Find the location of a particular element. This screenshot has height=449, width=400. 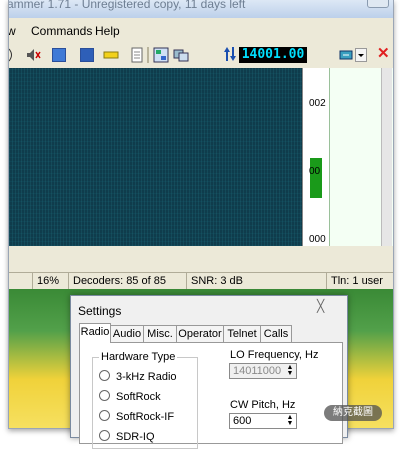

scale-label: 000 is located at coordinates (317, 239).